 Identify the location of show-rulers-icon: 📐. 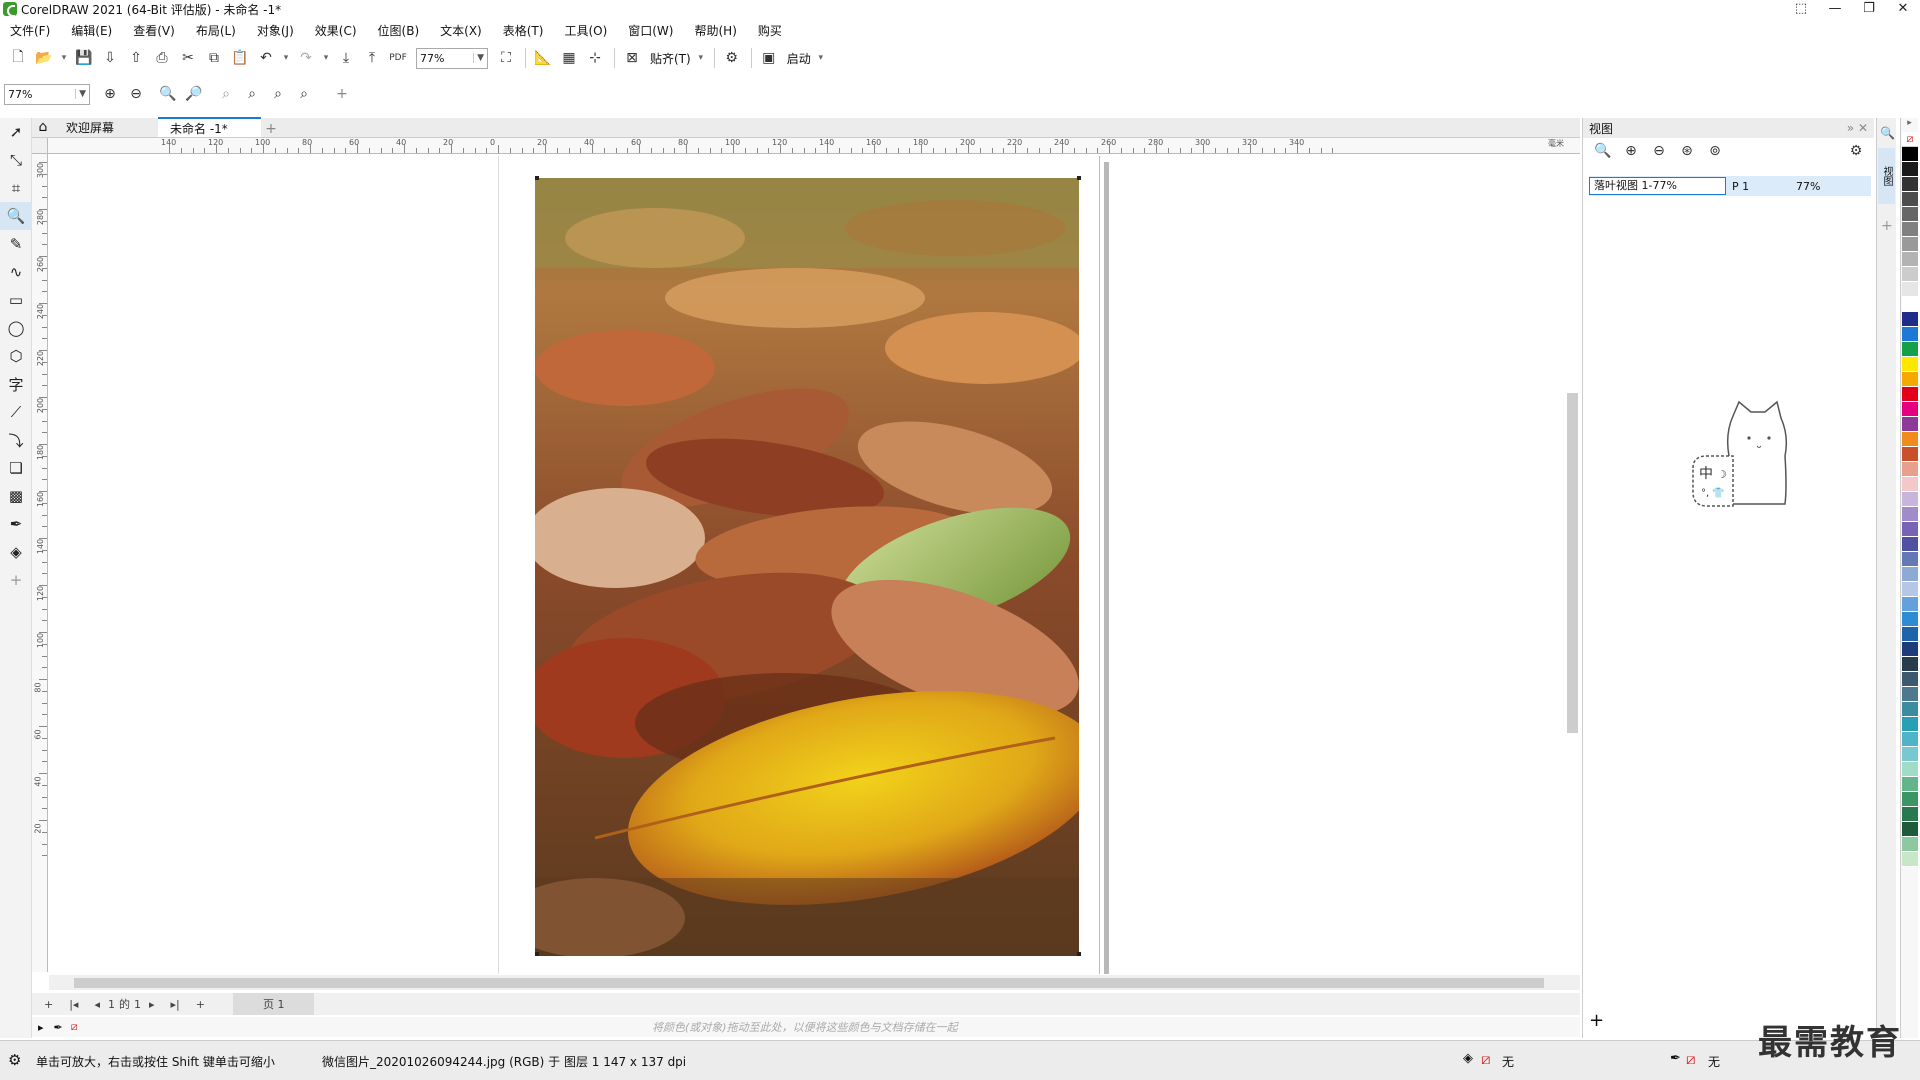
(543, 58).